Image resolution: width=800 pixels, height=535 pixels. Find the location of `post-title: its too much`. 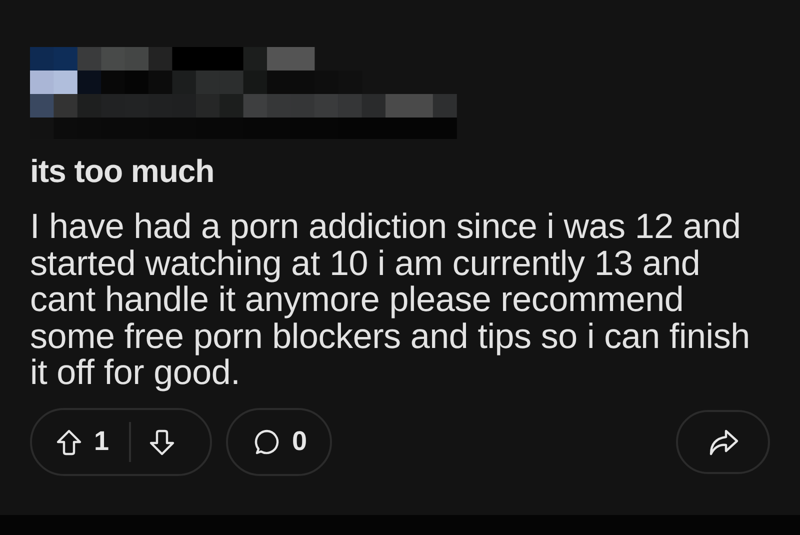

post-title: its too much is located at coordinates (123, 171).